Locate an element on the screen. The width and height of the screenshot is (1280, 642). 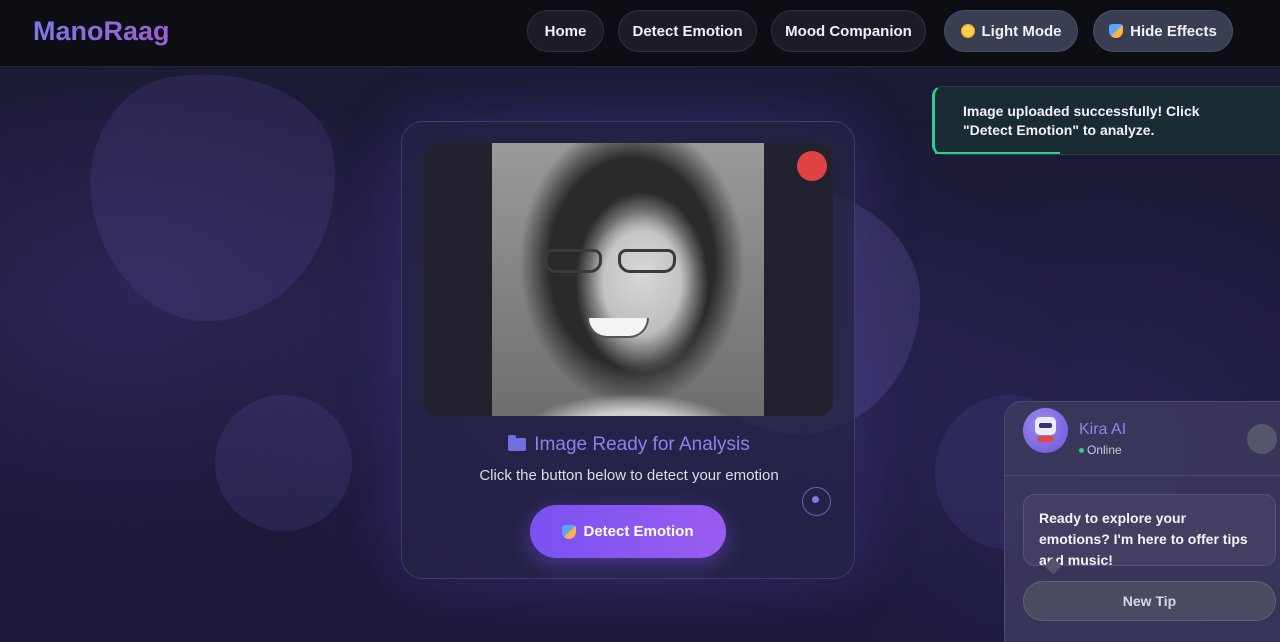
chat-bot-name: Kira AI is located at coordinates (1103, 429).